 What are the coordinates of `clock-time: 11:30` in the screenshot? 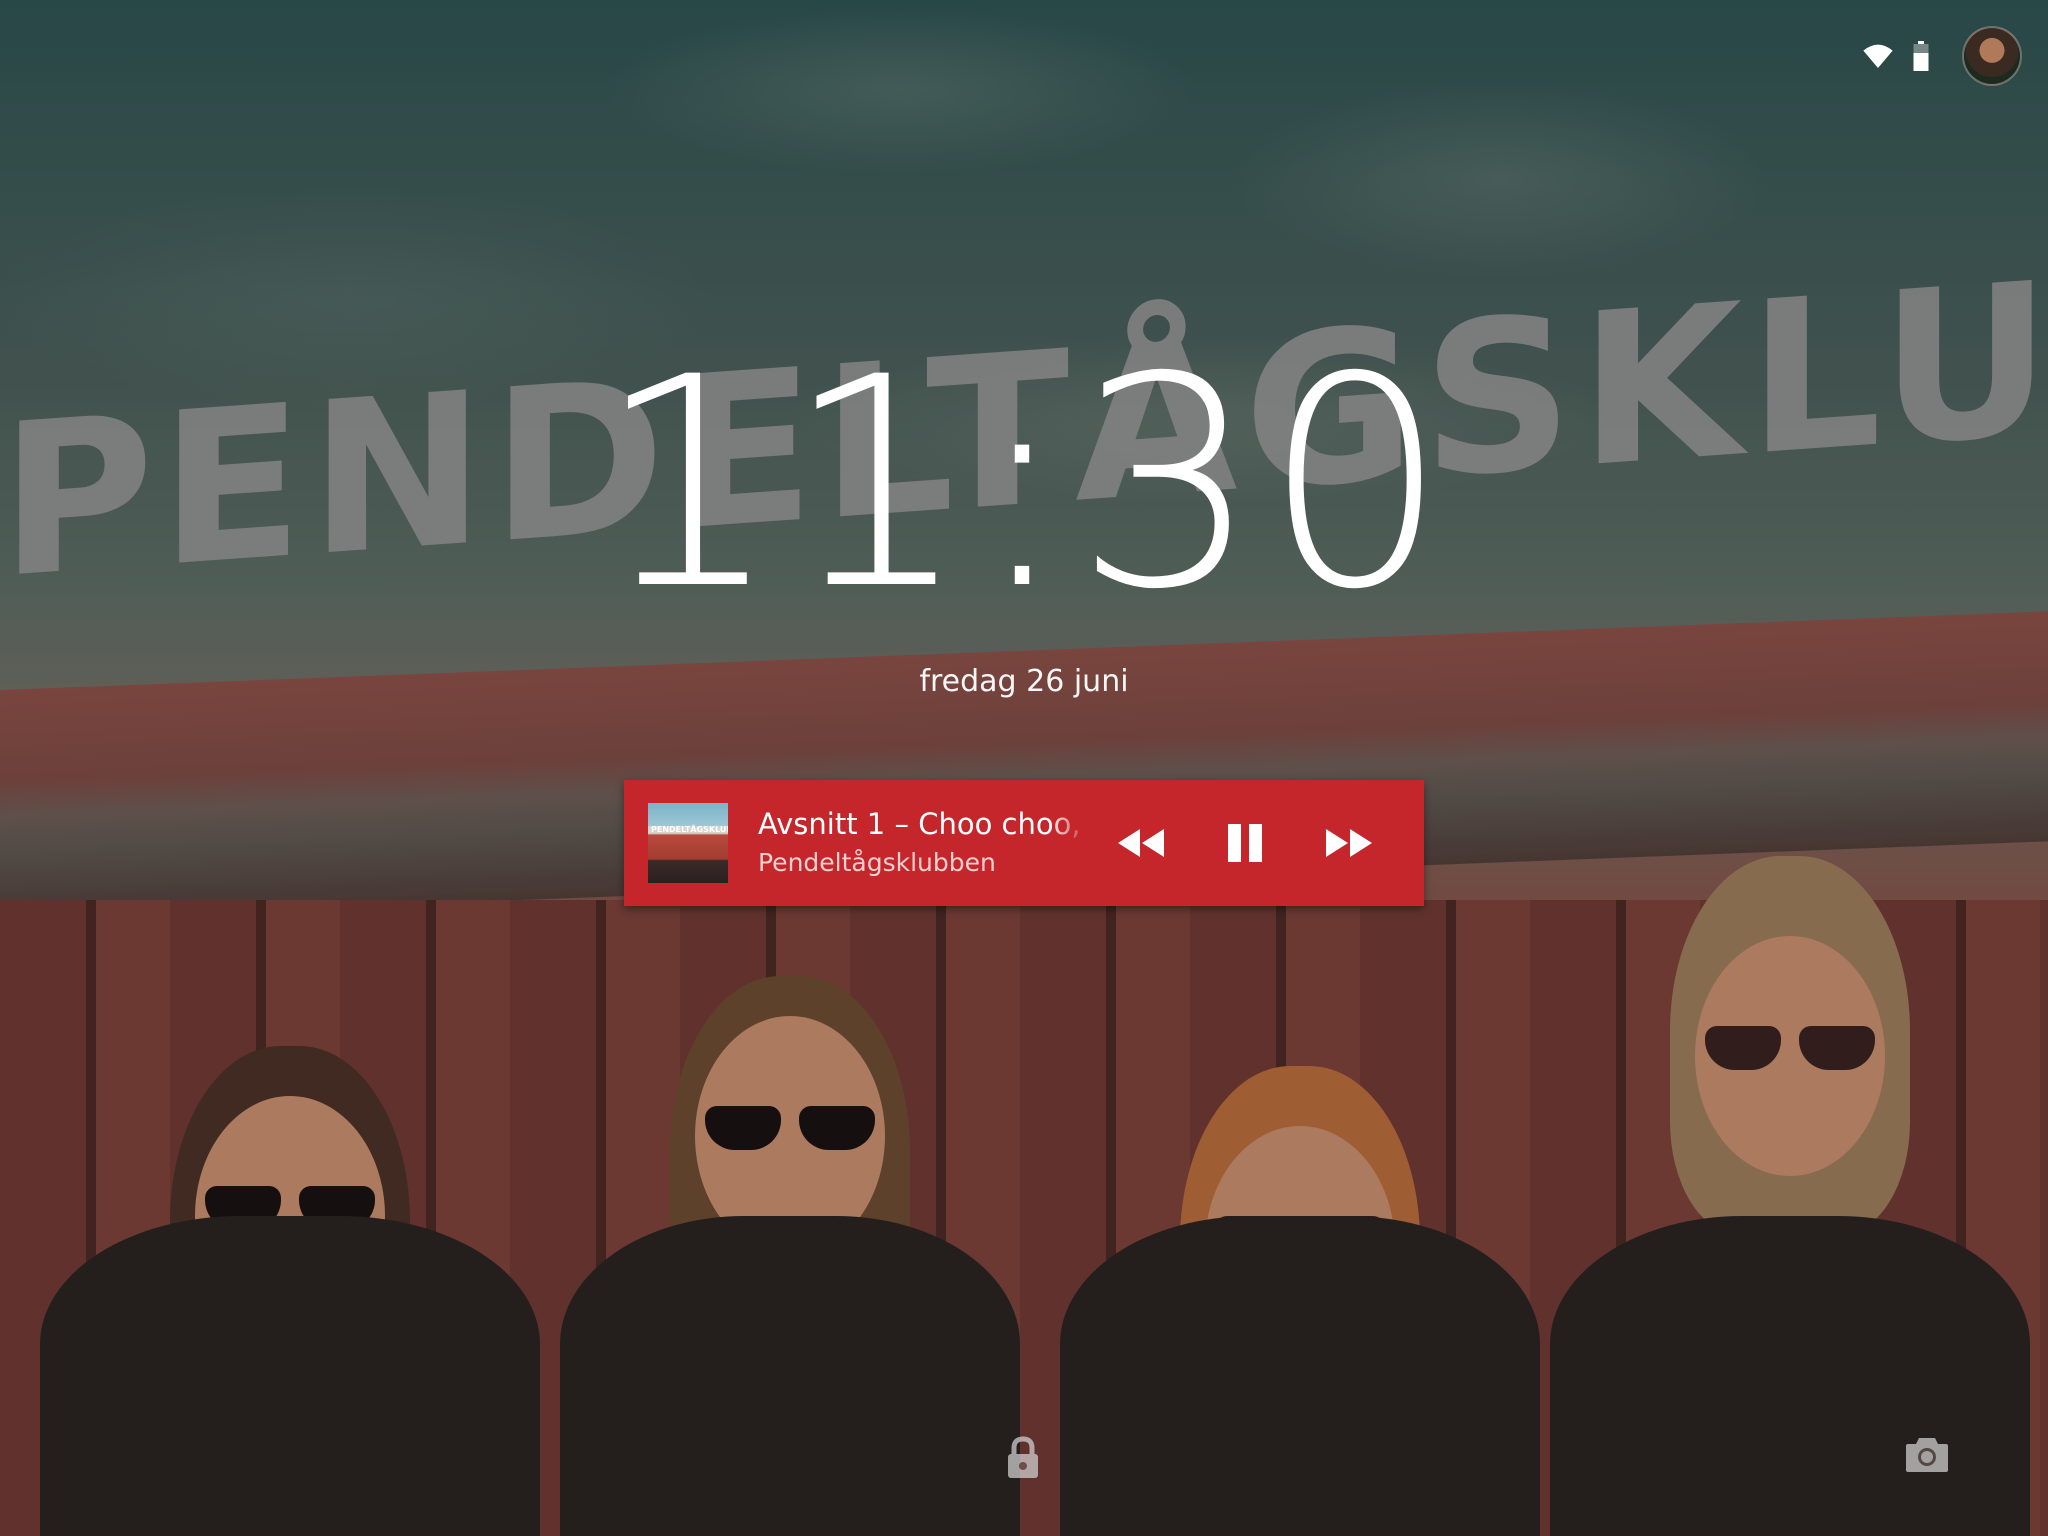 It's located at (1024, 484).